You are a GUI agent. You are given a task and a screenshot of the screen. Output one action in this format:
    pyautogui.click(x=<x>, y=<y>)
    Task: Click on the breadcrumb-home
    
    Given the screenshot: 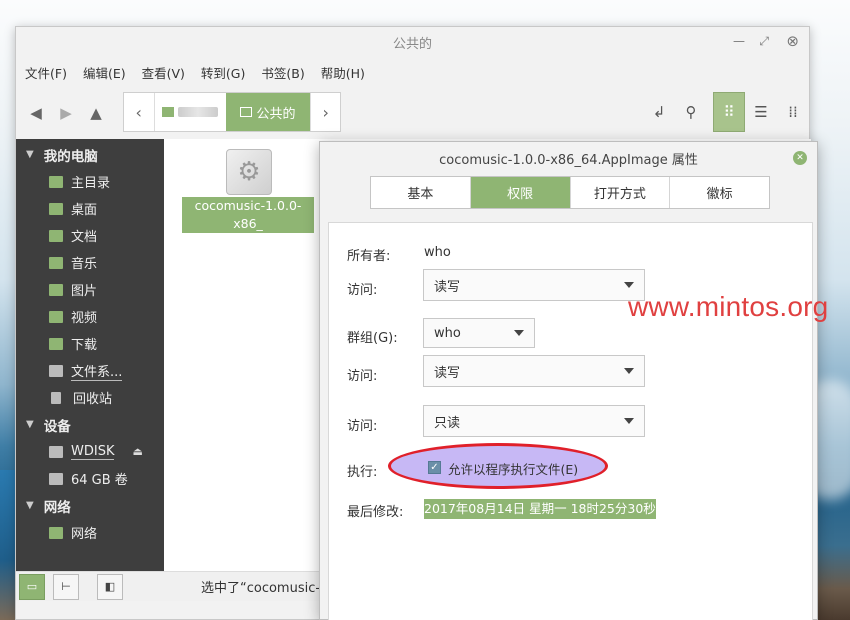 What is the action you would take?
    pyautogui.click(x=189, y=112)
    